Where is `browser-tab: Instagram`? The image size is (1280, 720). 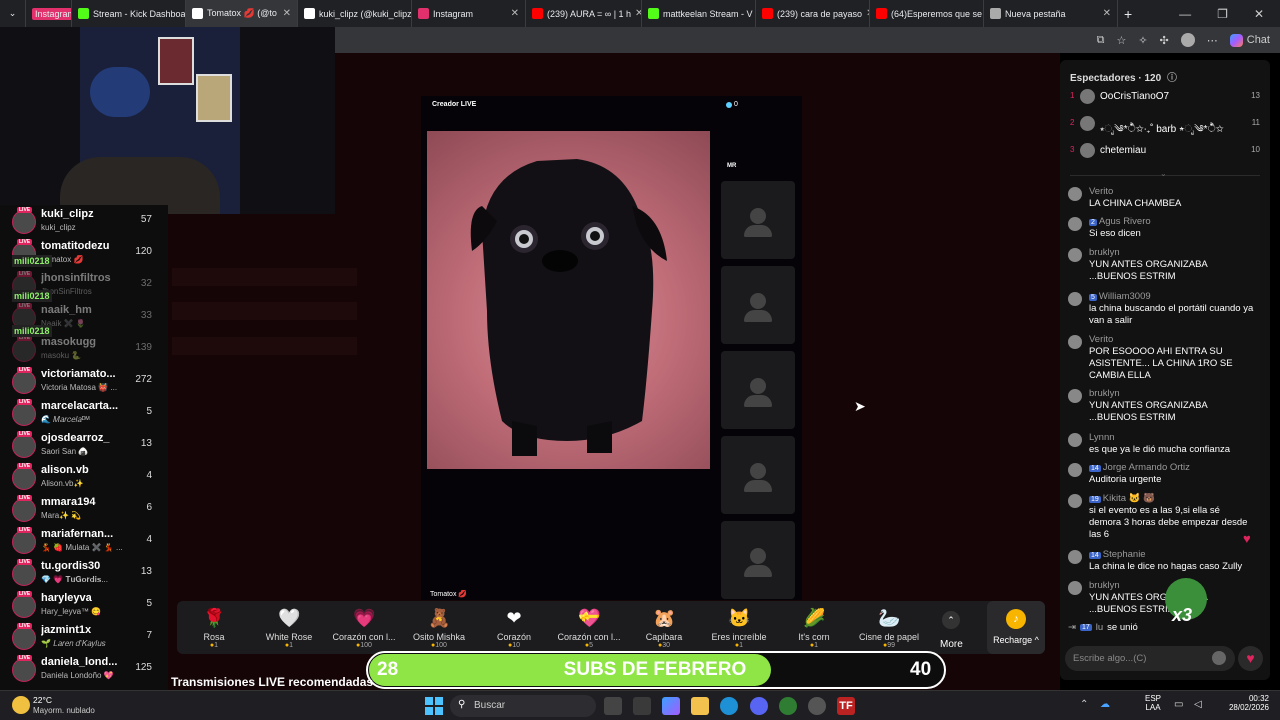 browser-tab: Instagram is located at coordinates (49, 13).